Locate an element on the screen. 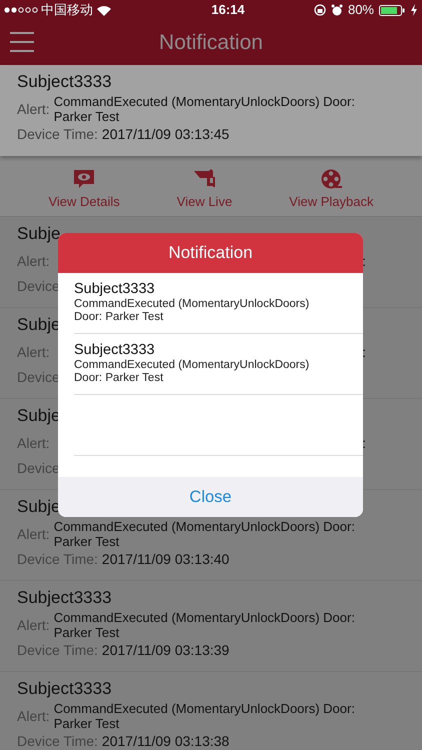 This screenshot has height=750, width=422. device-time-value: 2017/11/09 03:13:39 is located at coordinates (166, 650).